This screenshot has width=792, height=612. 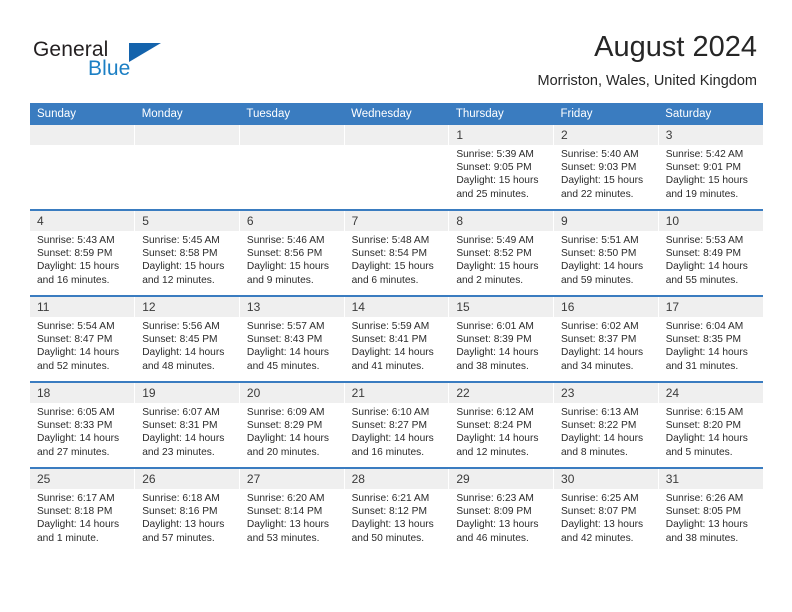 I want to click on sunset-time: Sunset: 8:05 PM, so click(x=703, y=512).